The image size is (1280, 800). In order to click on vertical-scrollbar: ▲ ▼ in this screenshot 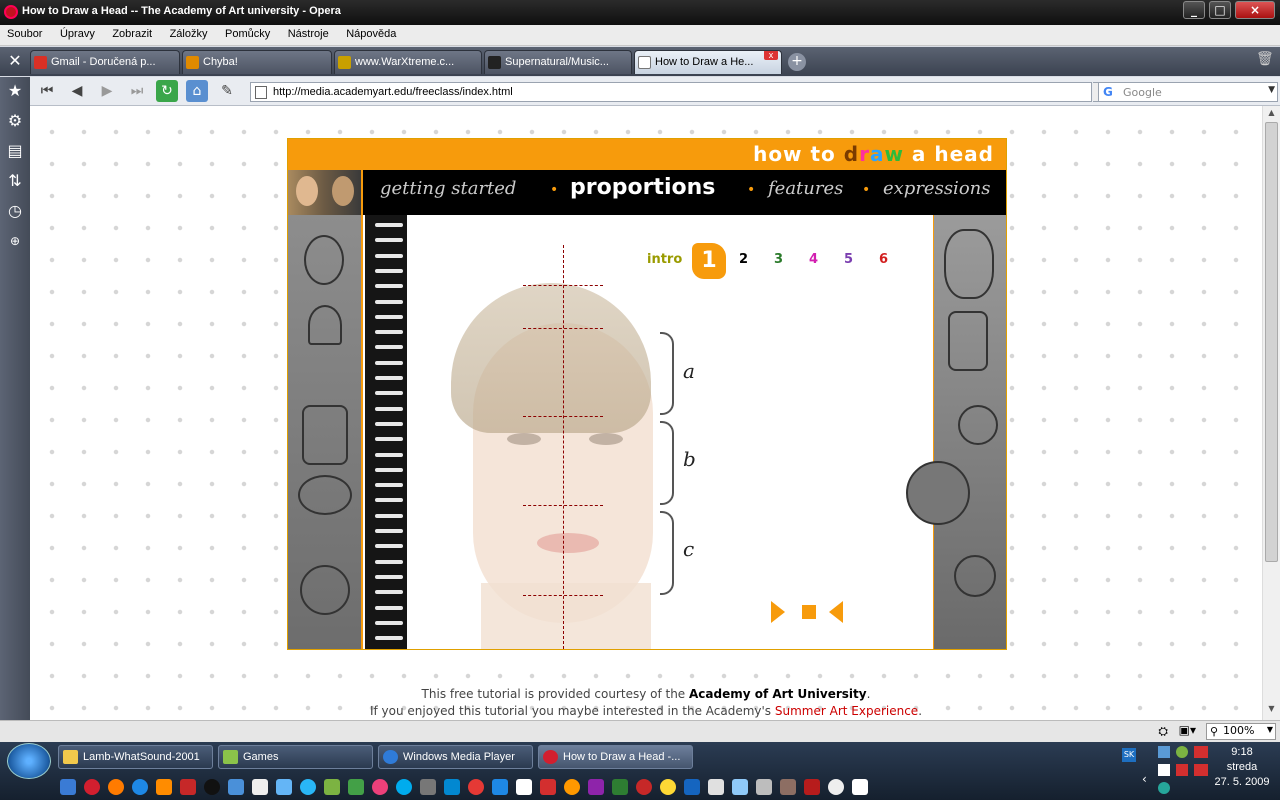, I will do `click(1271, 413)`.